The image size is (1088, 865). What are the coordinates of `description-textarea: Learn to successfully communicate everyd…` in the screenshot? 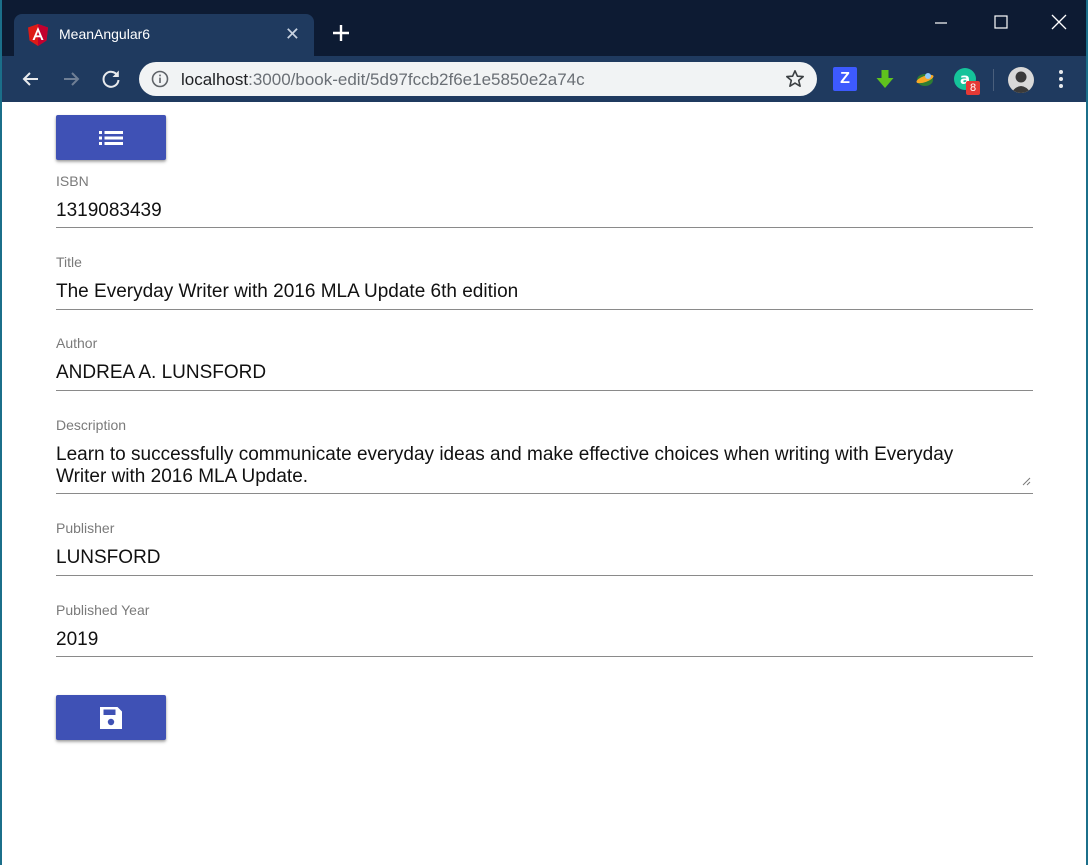 It's located at (544, 466).